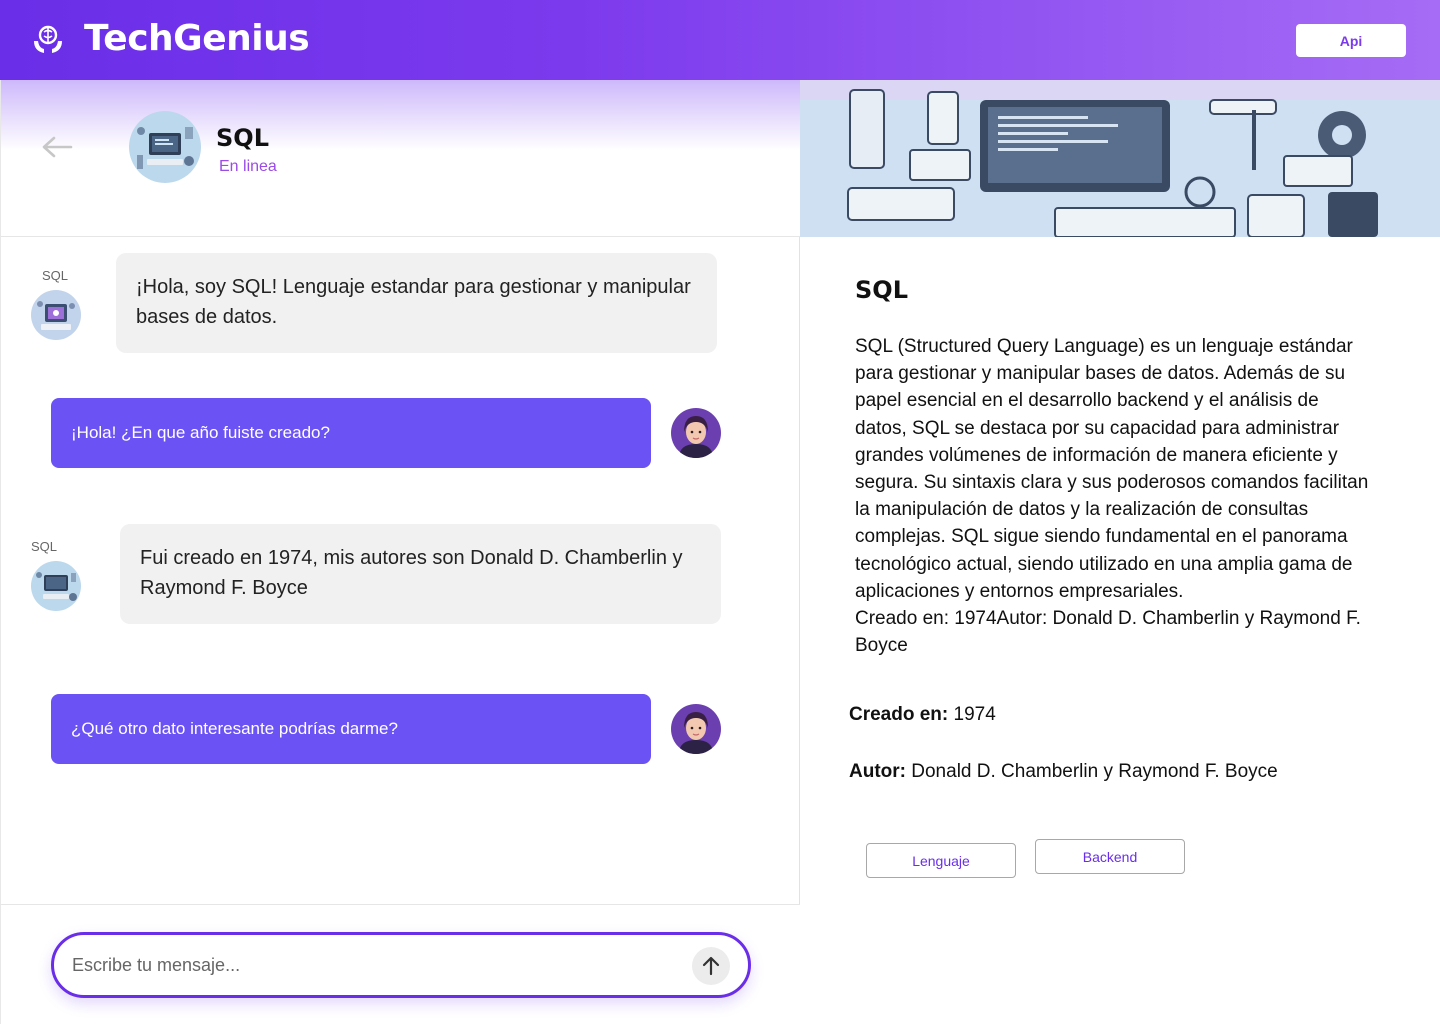 This screenshot has width=1440, height=1024. I want to click on tech-workspace-illustration-icon, so click(1120, 158).